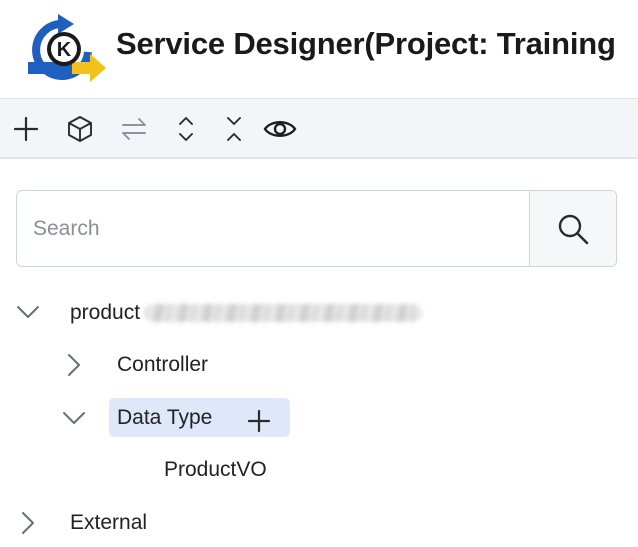 This screenshot has height=547, width=638. What do you see at coordinates (283, 313) in the screenshot?
I see `redacted-text` at bounding box center [283, 313].